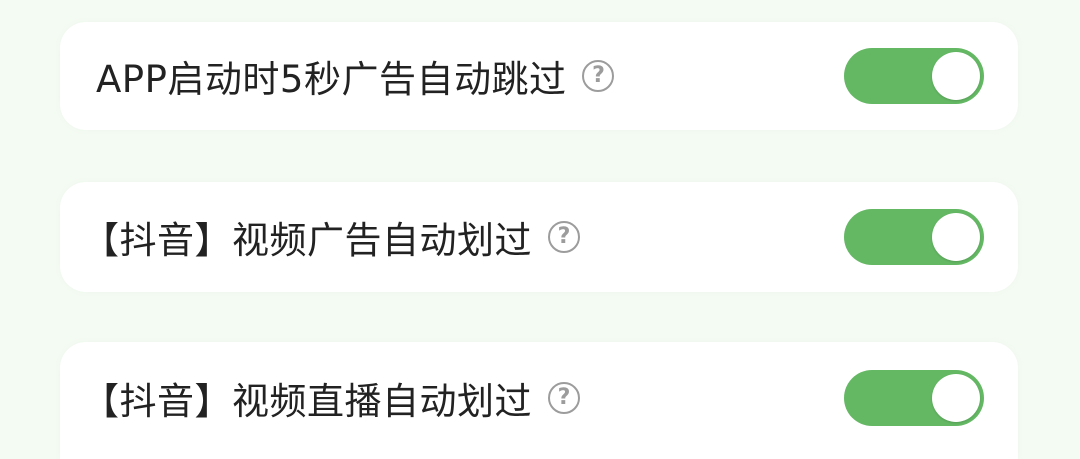 The height and width of the screenshot is (459, 1080). Describe the element at coordinates (307, 240) in the screenshot. I see `setting-label: 【抖音】视频广告自动划过` at that location.